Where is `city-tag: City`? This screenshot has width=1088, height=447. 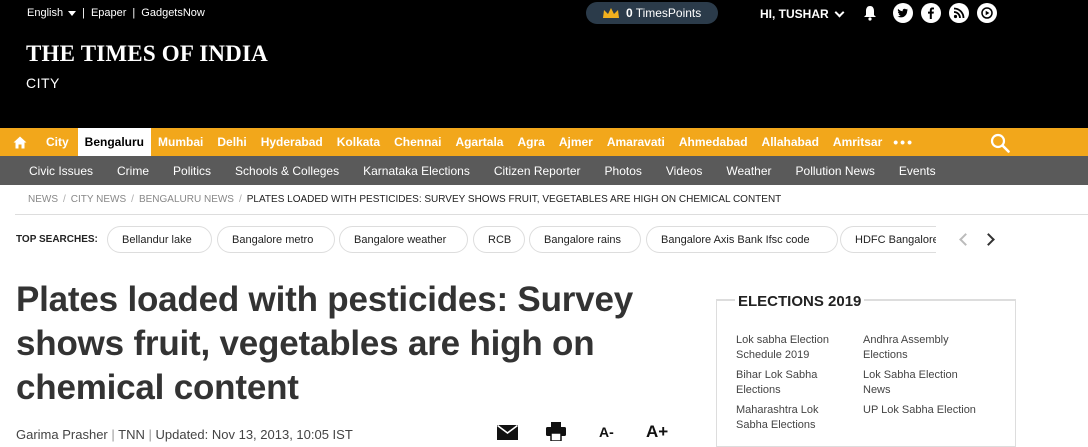 city-tag: City is located at coordinates (59, 142).